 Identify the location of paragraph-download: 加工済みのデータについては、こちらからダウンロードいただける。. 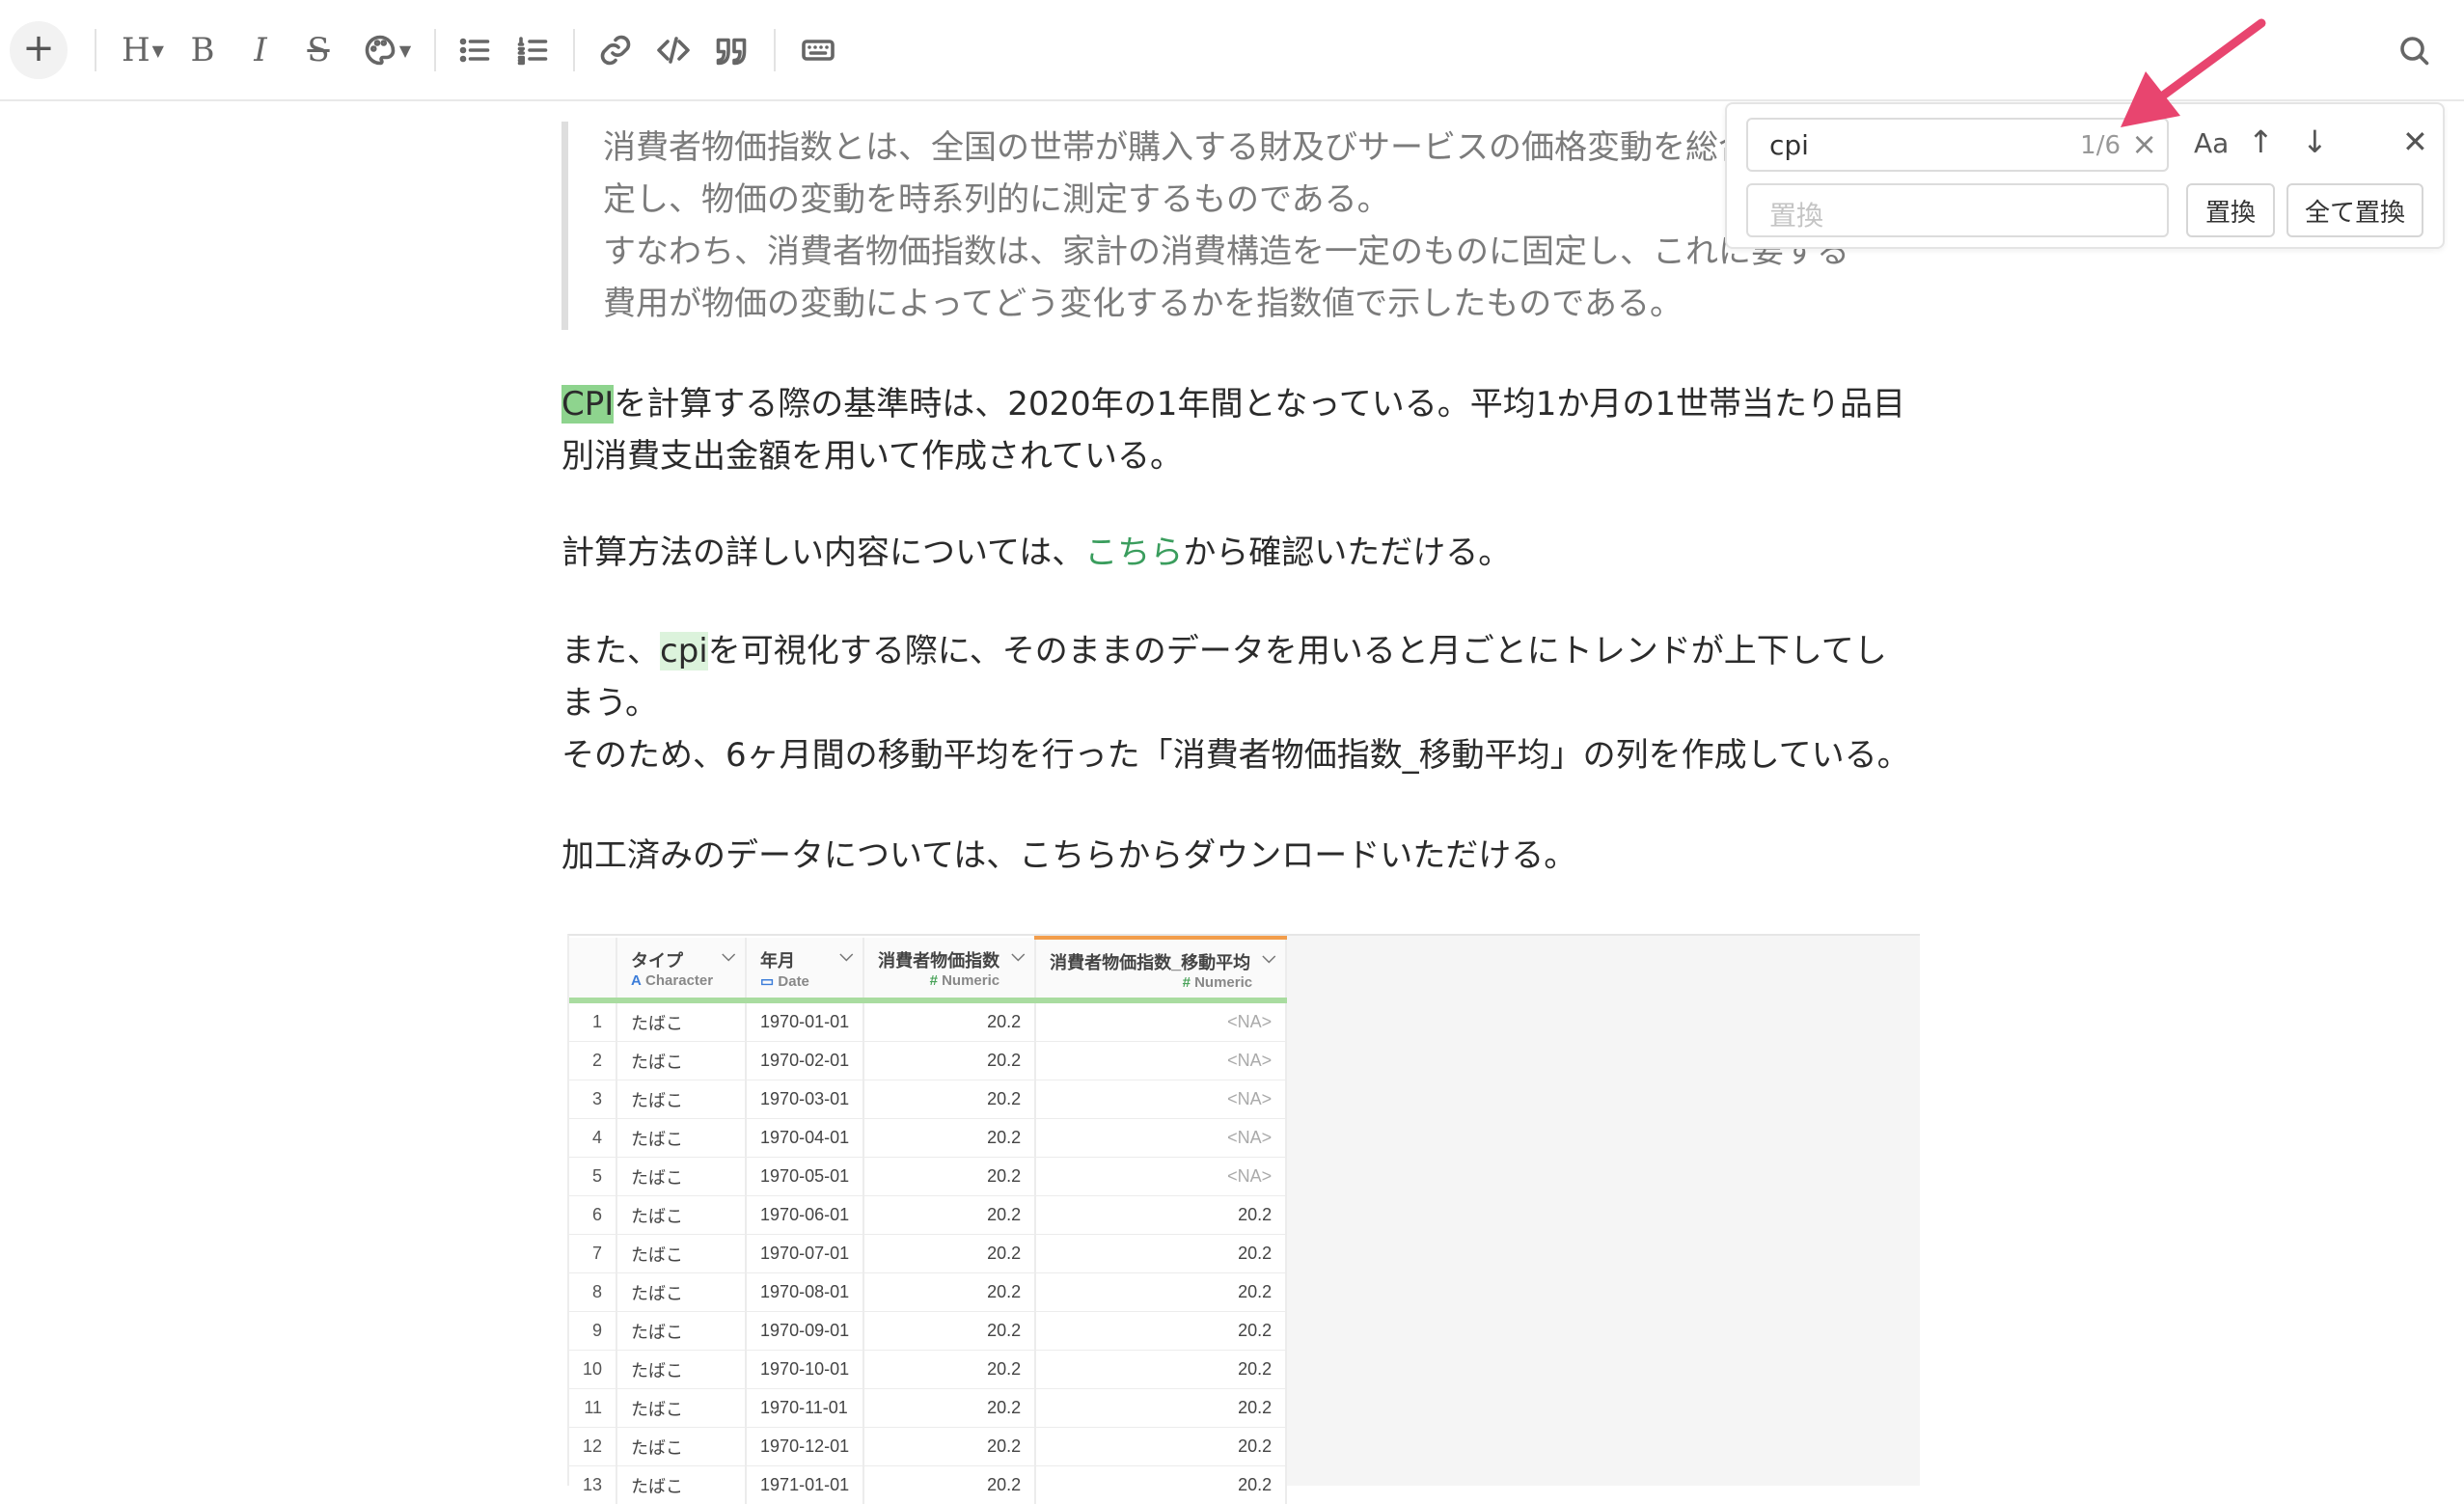
(1246, 856).